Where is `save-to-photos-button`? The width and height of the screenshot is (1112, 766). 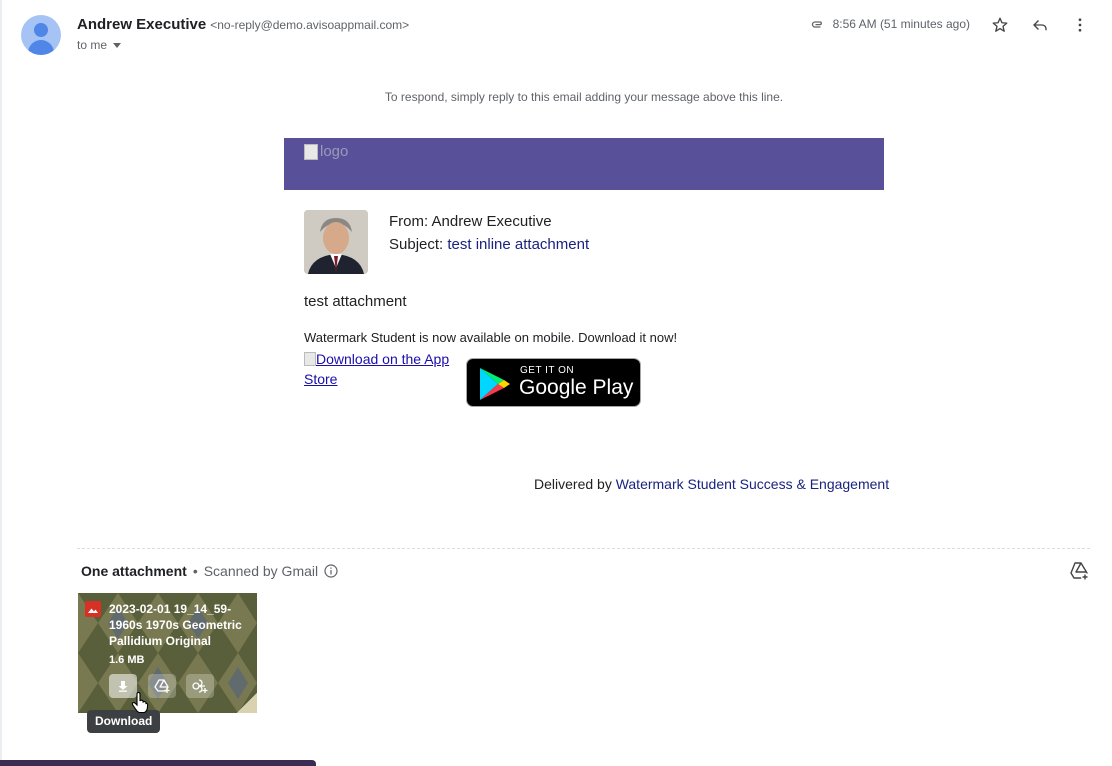
save-to-photos-button is located at coordinates (200, 686).